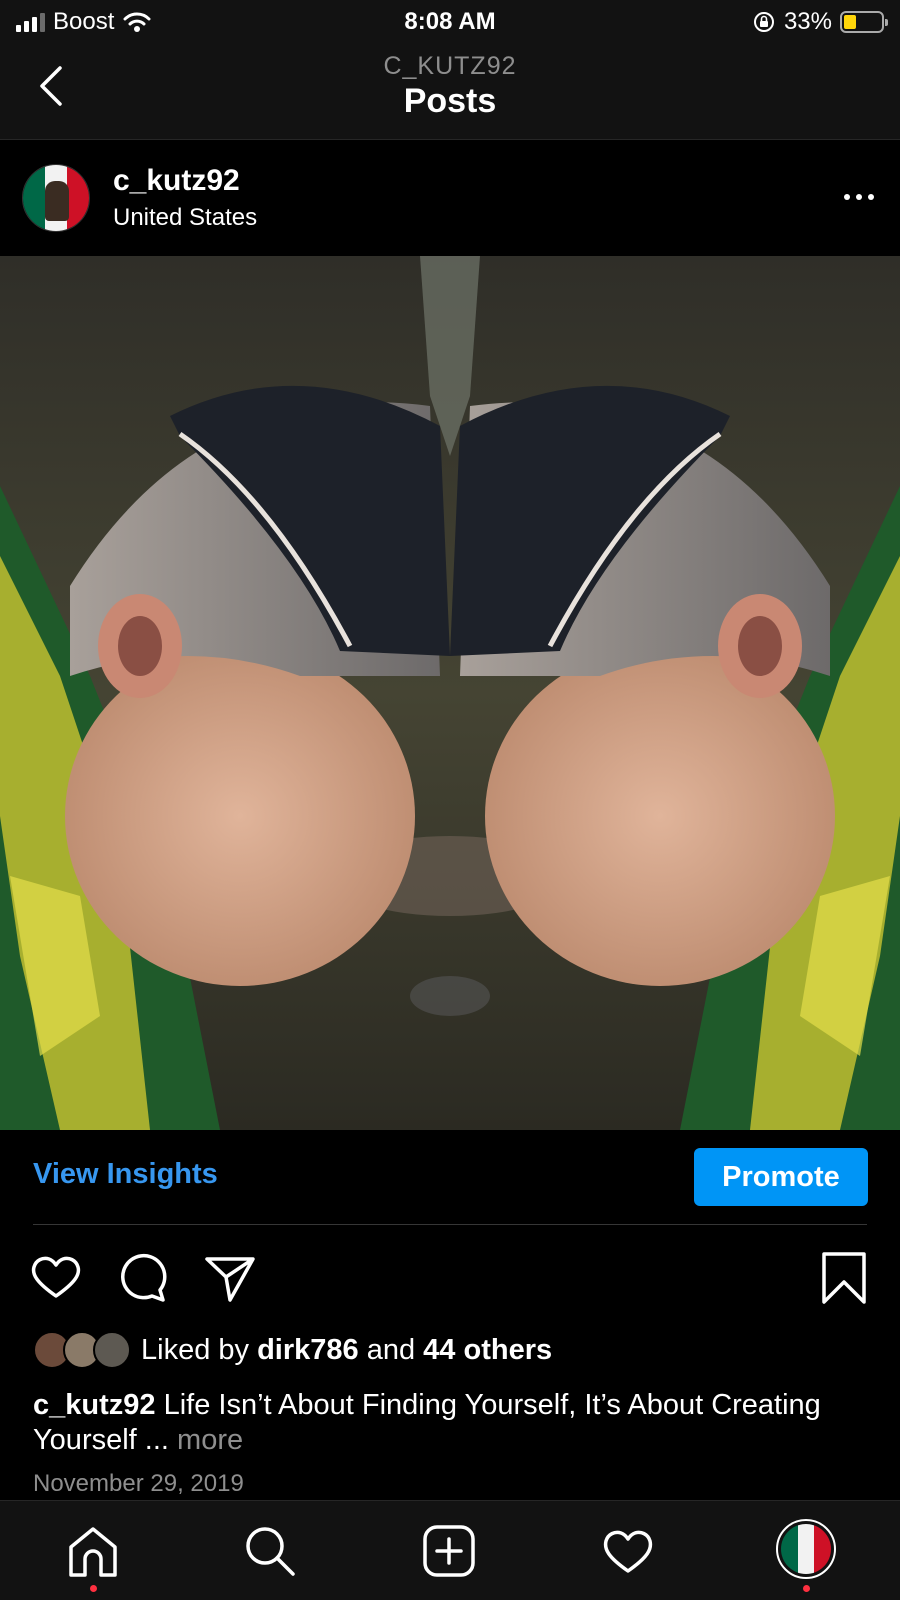 This screenshot has width=900, height=1600. What do you see at coordinates (781, 1177) in the screenshot?
I see `promote-button: Promote` at bounding box center [781, 1177].